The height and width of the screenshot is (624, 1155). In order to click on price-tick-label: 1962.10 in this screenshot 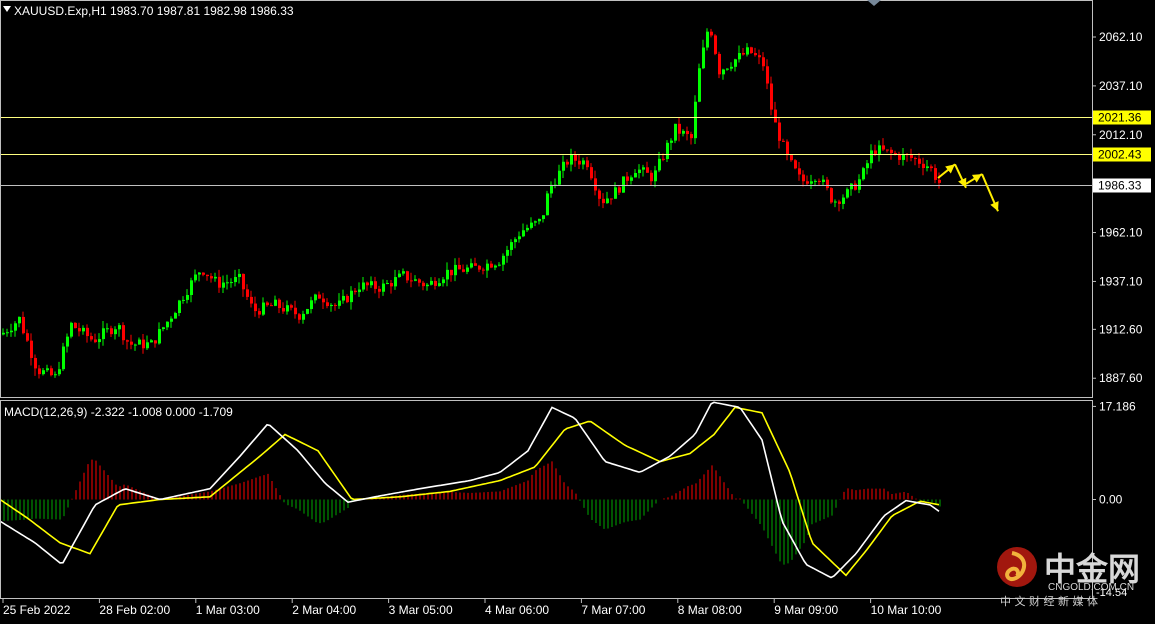, I will do `click(1121, 233)`.